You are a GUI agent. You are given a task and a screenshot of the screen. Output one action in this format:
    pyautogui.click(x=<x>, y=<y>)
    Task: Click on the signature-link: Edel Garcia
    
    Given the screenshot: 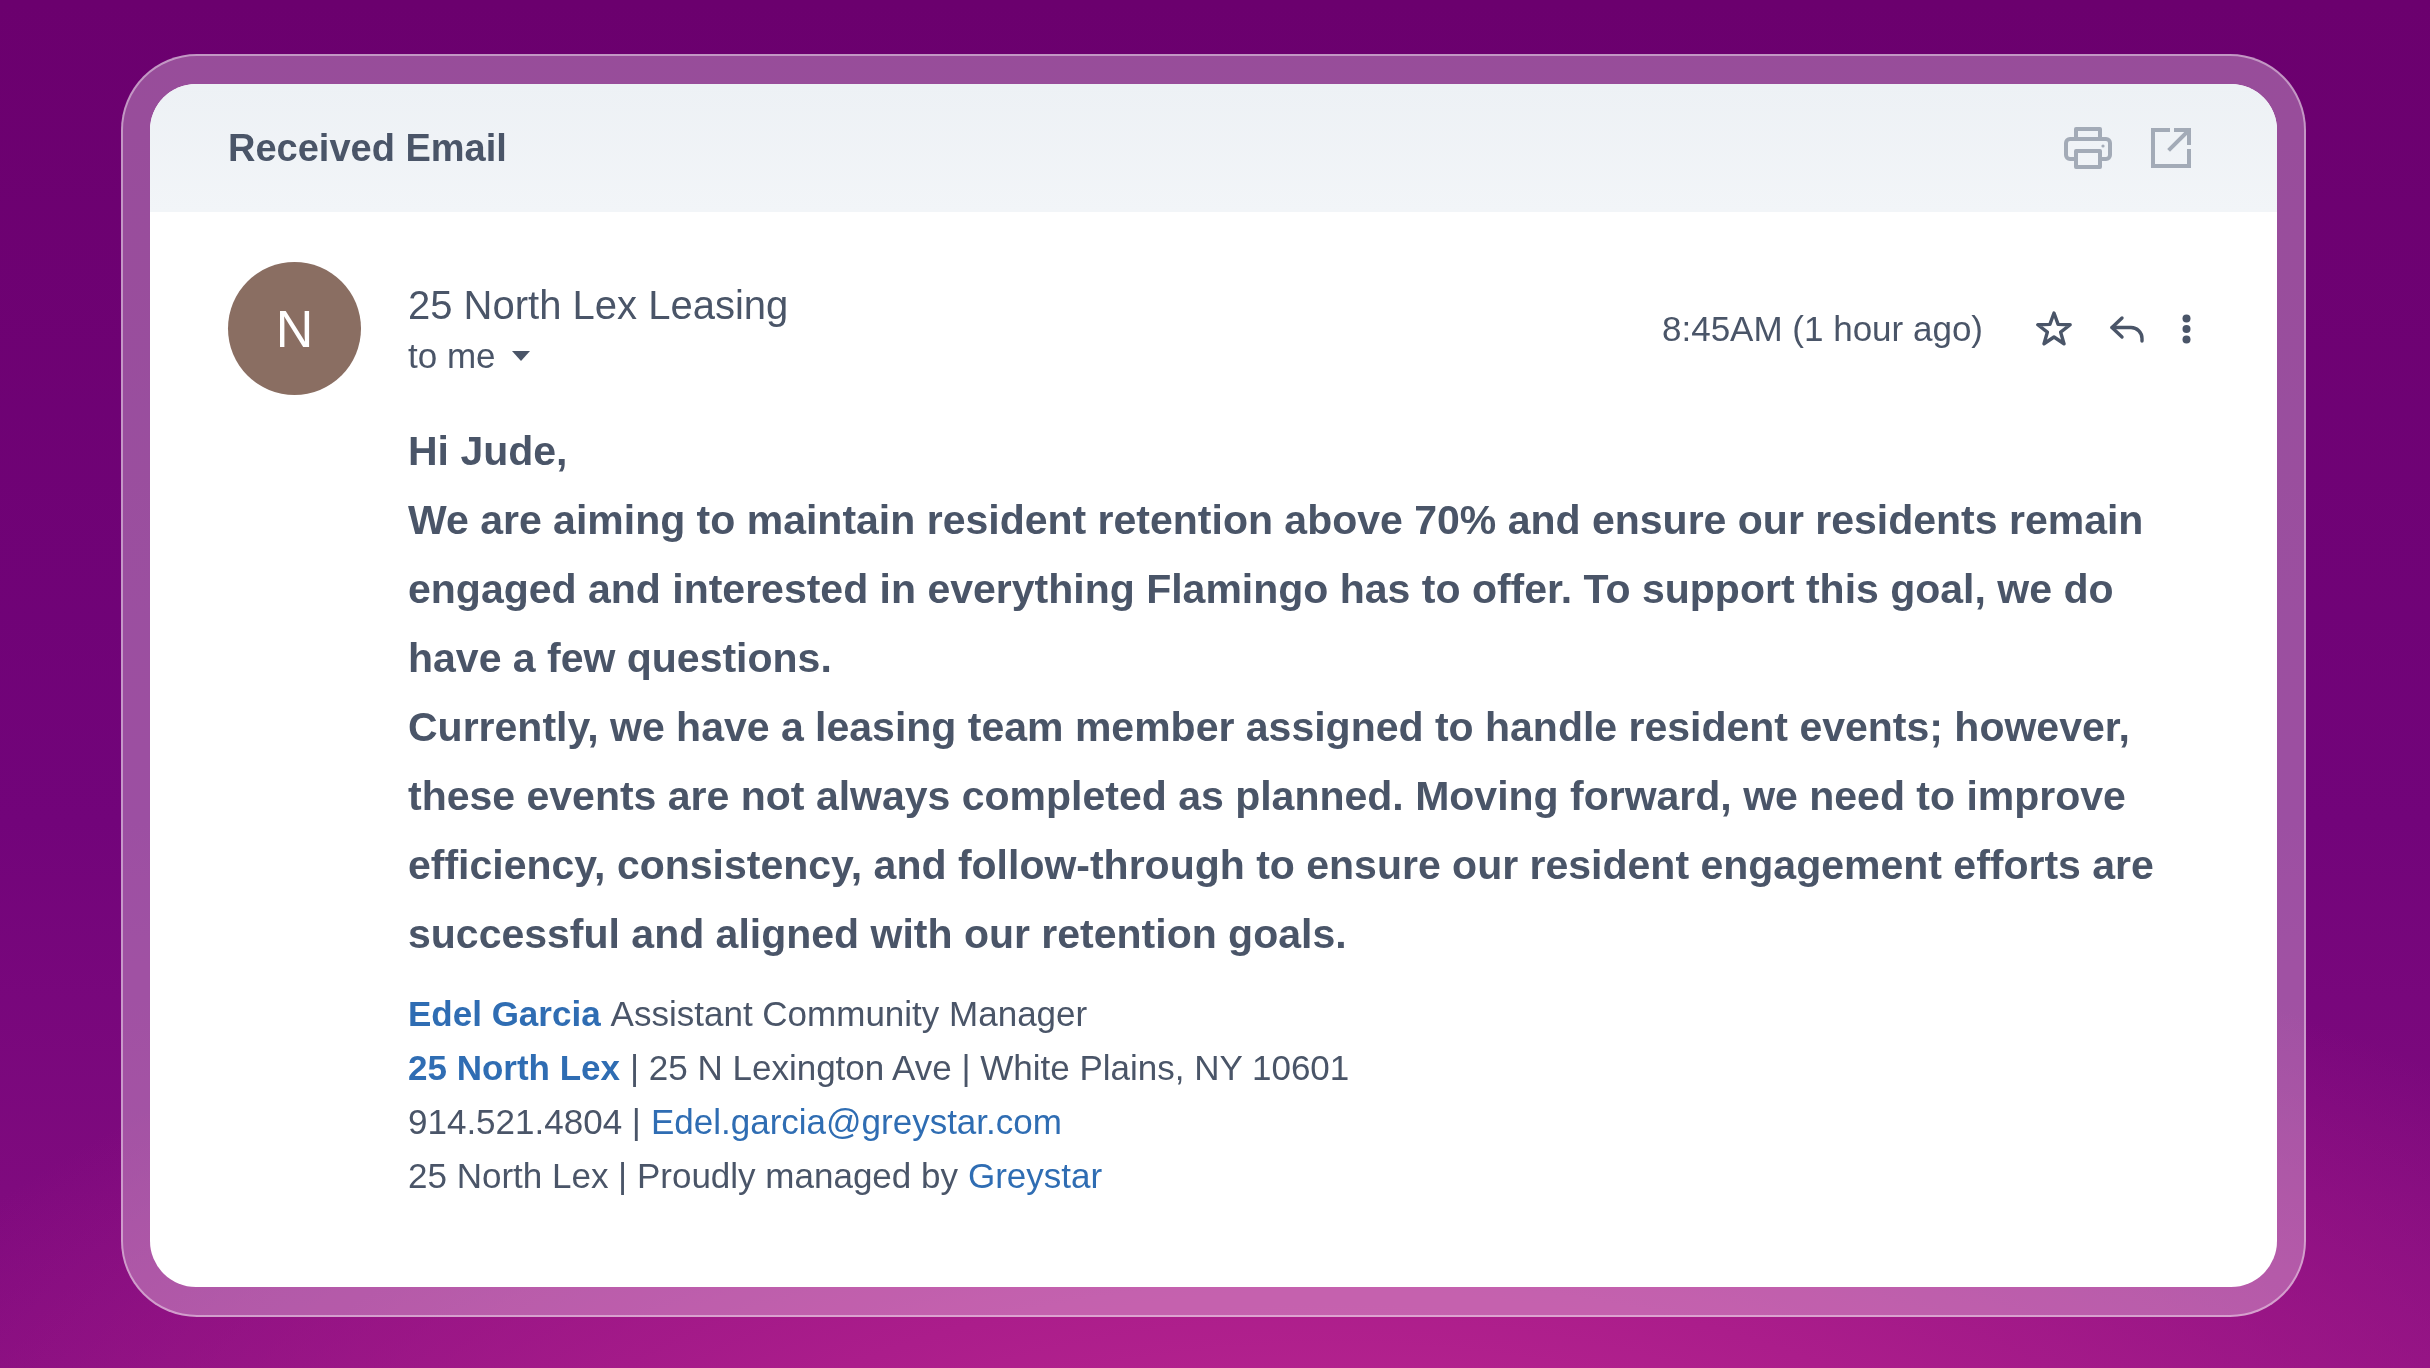 What is the action you would take?
    pyautogui.click(x=504, y=1014)
    